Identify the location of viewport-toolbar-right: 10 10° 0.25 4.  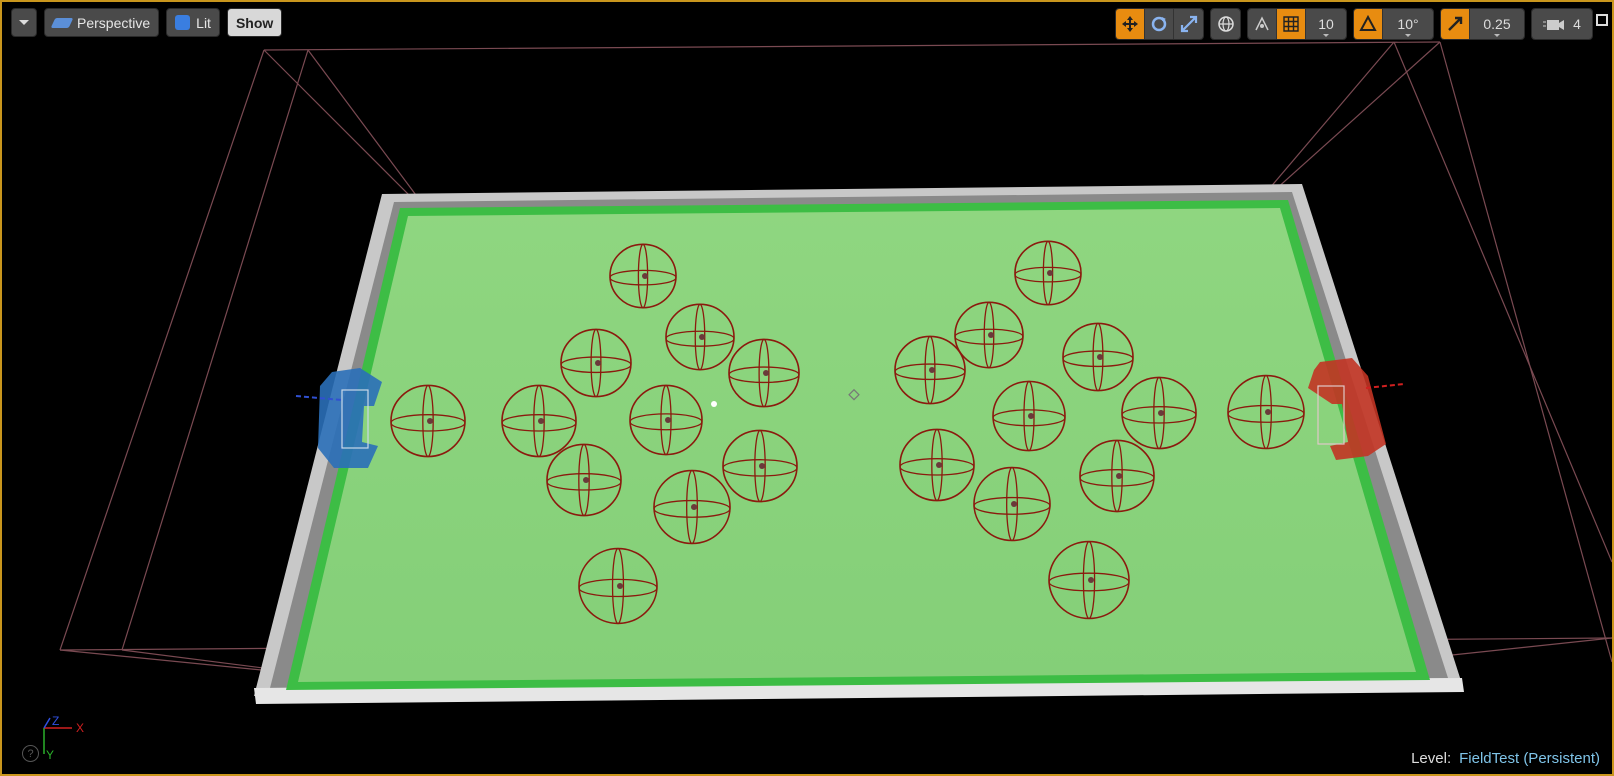
(1354, 24).